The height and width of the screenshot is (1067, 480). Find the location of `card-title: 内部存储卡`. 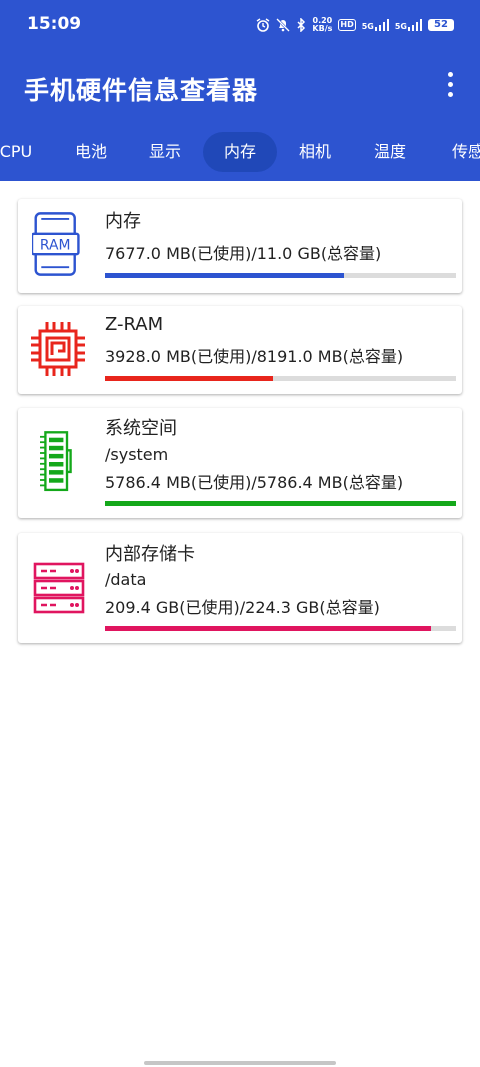

card-title: 内部存储卡 is located at coordinates (150, 554).